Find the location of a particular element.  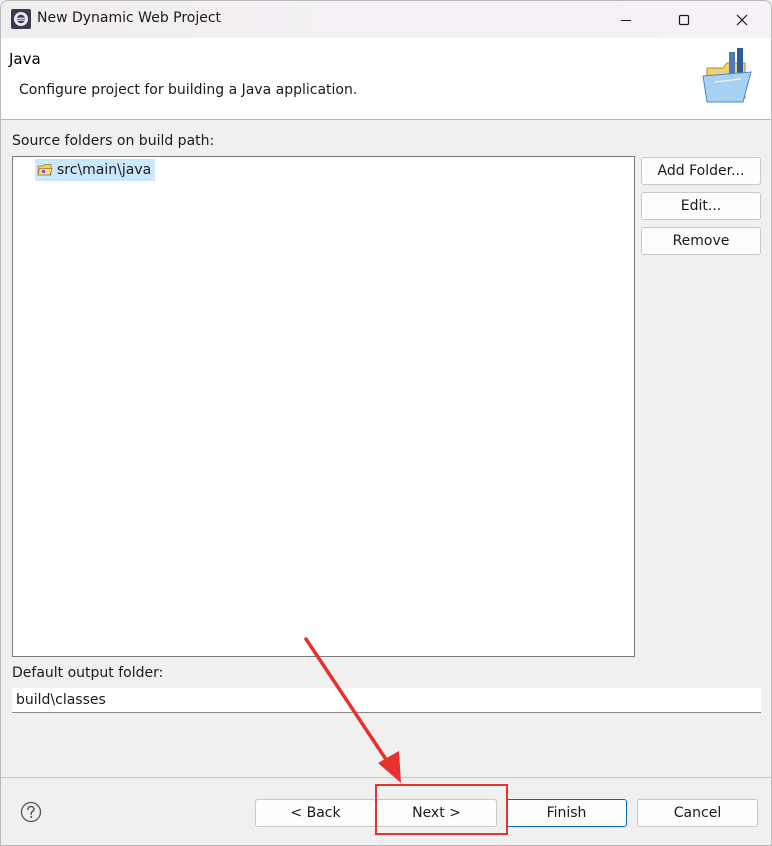

close-button is located at coordinates (742, 19).